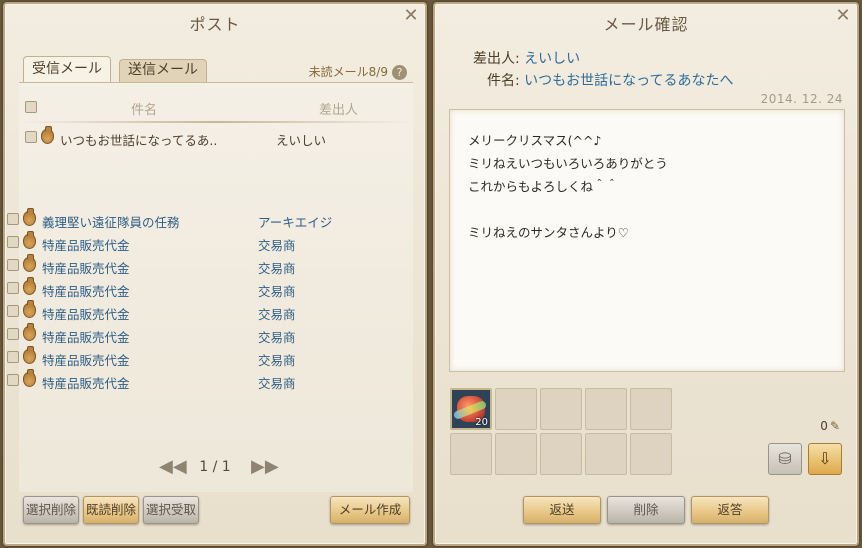  Describe the element at coordinates (562, 510) in the screenshot. I see `return-button: 返送` at that location.